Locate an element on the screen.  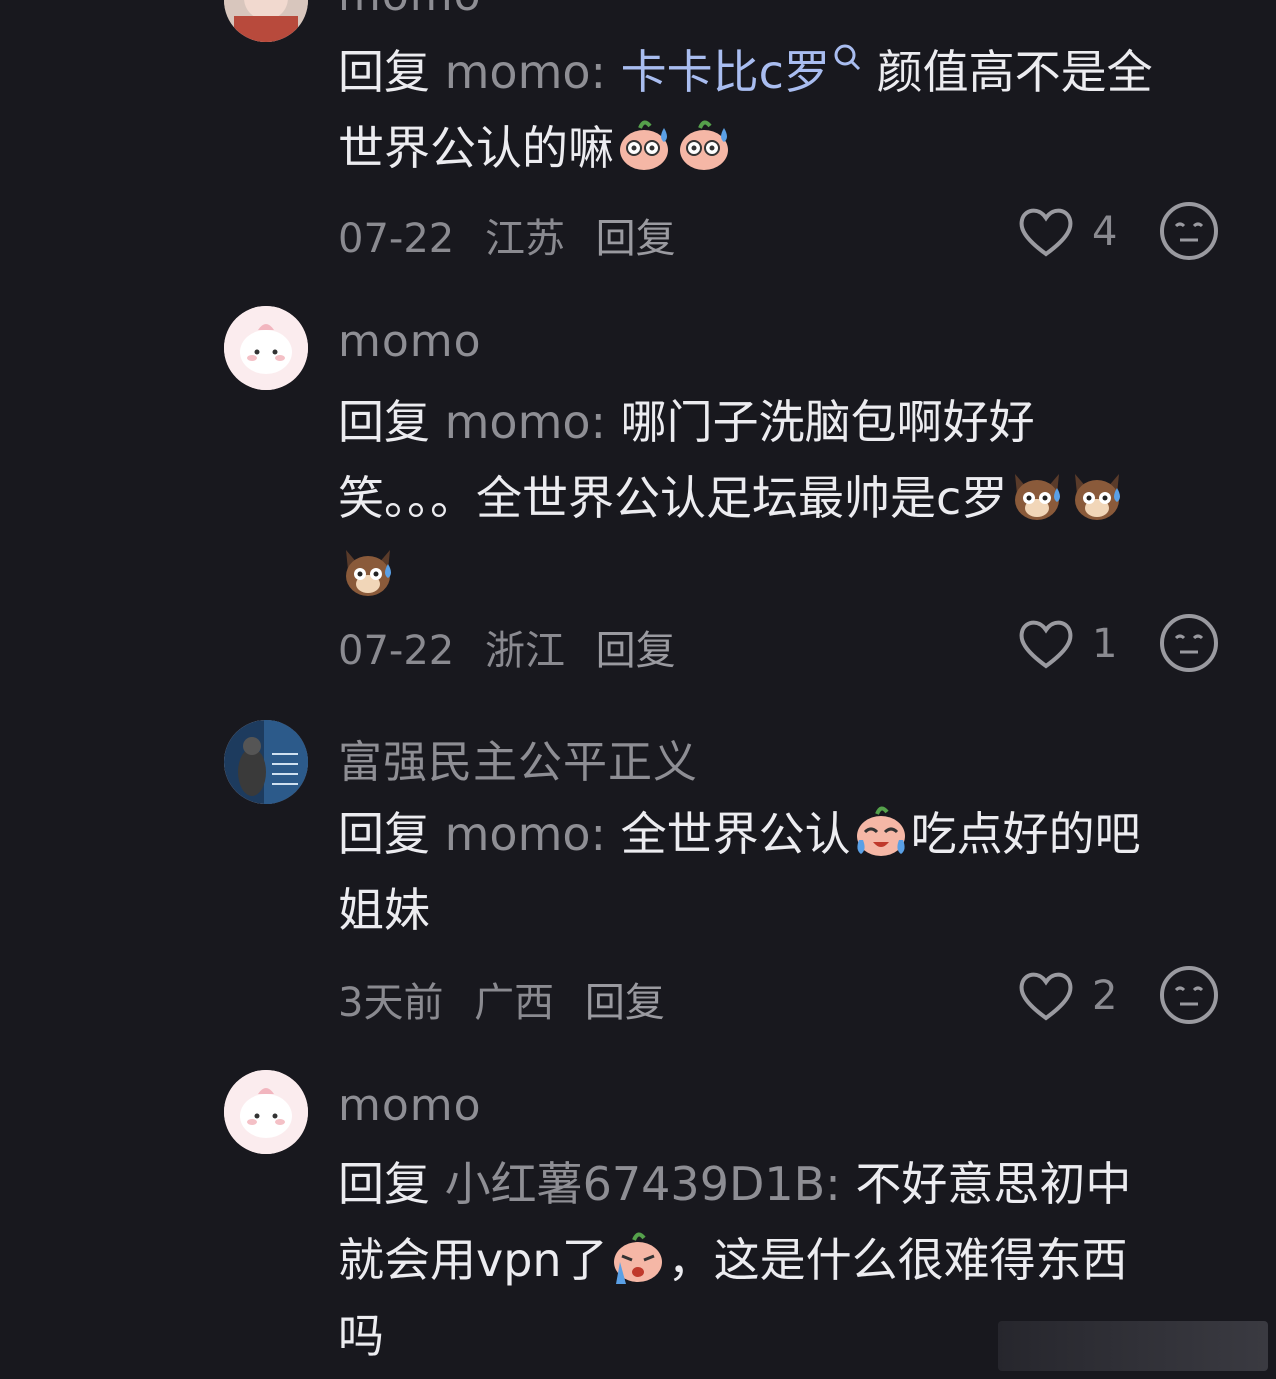
comment-location: 浙江 is located at coordinates (524, 651).